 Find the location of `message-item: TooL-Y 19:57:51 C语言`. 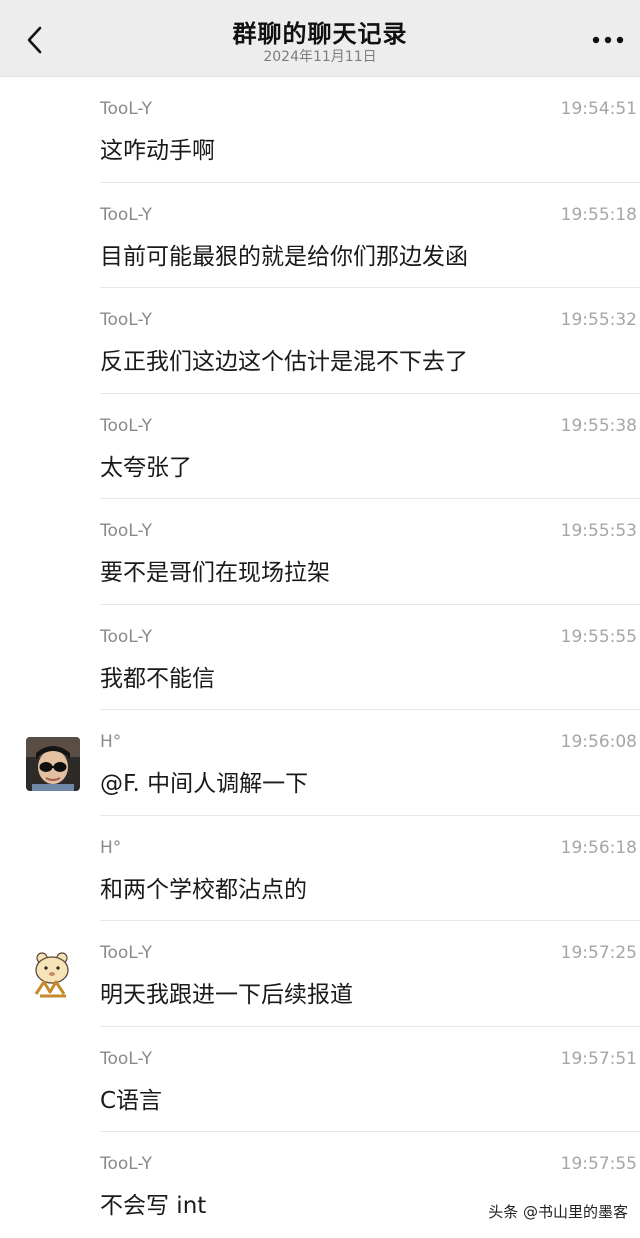

message-item: TooL-Y 19:57:51 C语言 is located at coordinates (320, 1079).